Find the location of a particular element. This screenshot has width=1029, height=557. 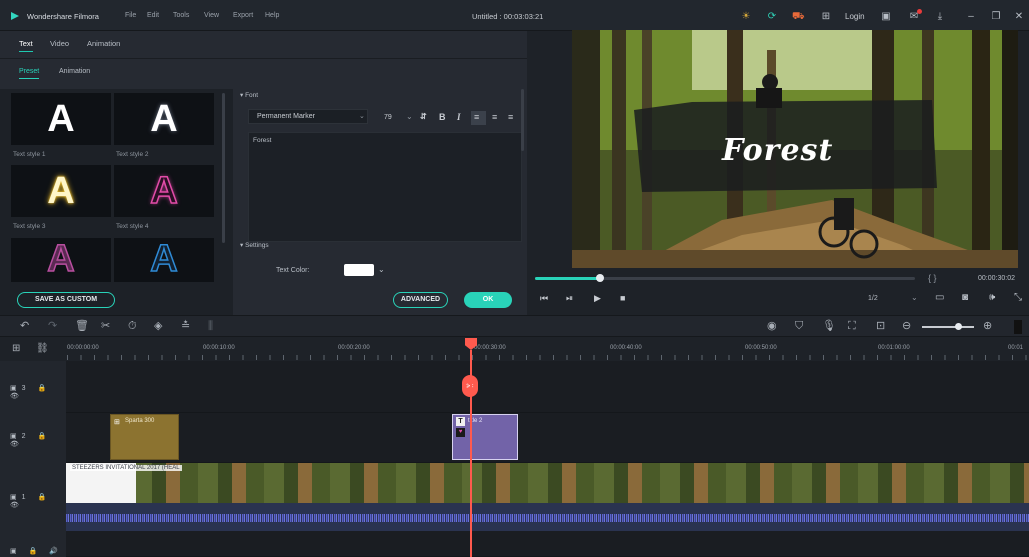

preview-progress-fill is located at coordinates (567, 278).